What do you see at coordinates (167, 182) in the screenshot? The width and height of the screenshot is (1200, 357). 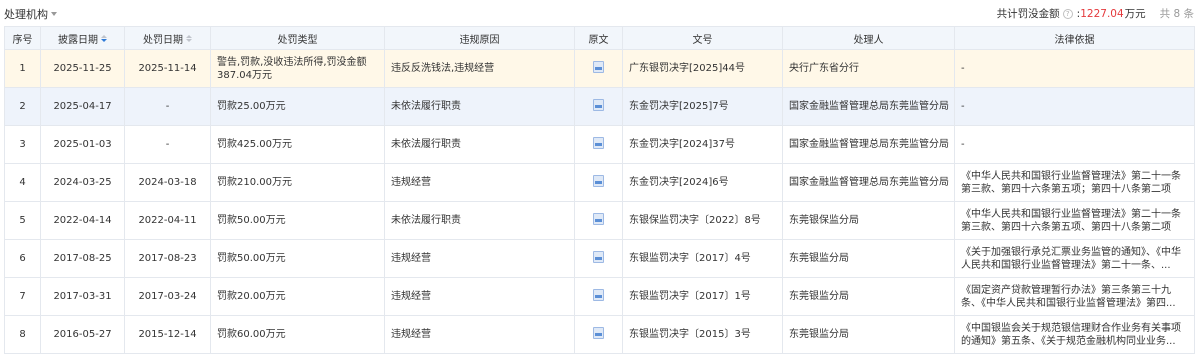 I see `cell-penalty-date: 2024-03-18` at bounding box center [167, 182].